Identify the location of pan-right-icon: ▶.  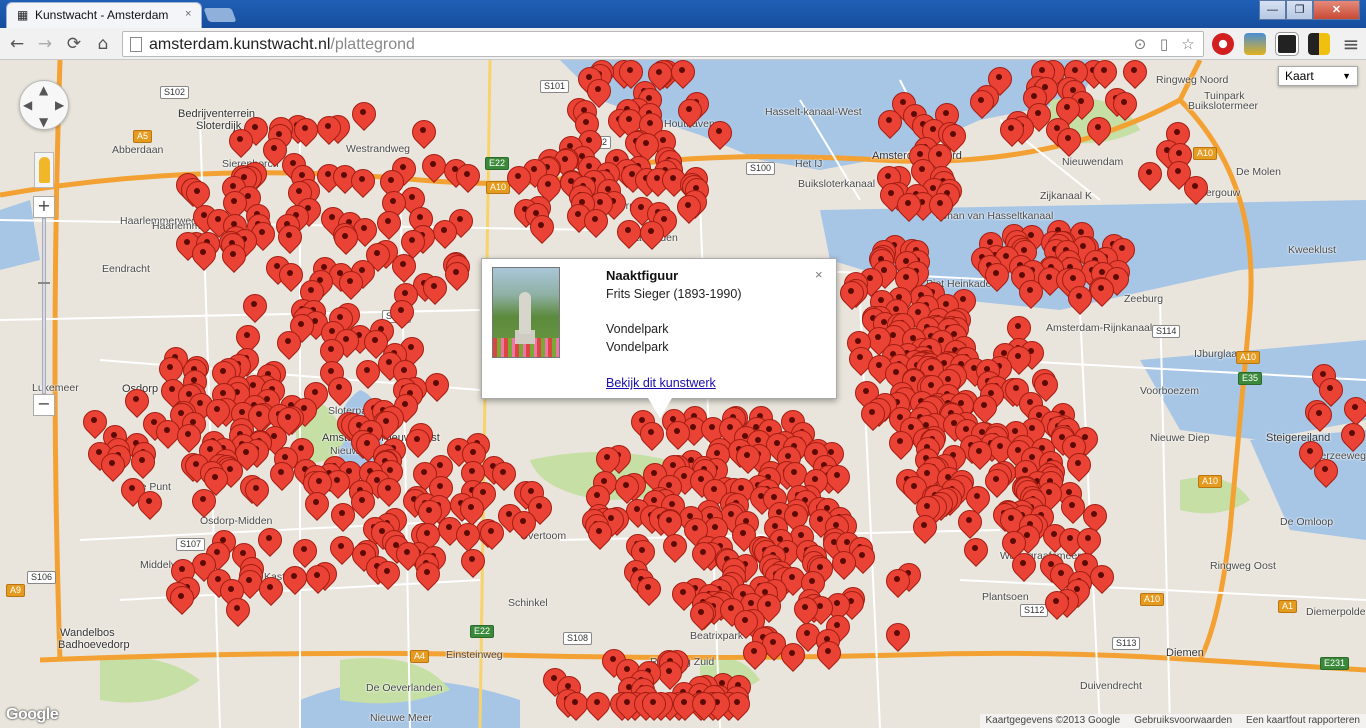
(59, 105).